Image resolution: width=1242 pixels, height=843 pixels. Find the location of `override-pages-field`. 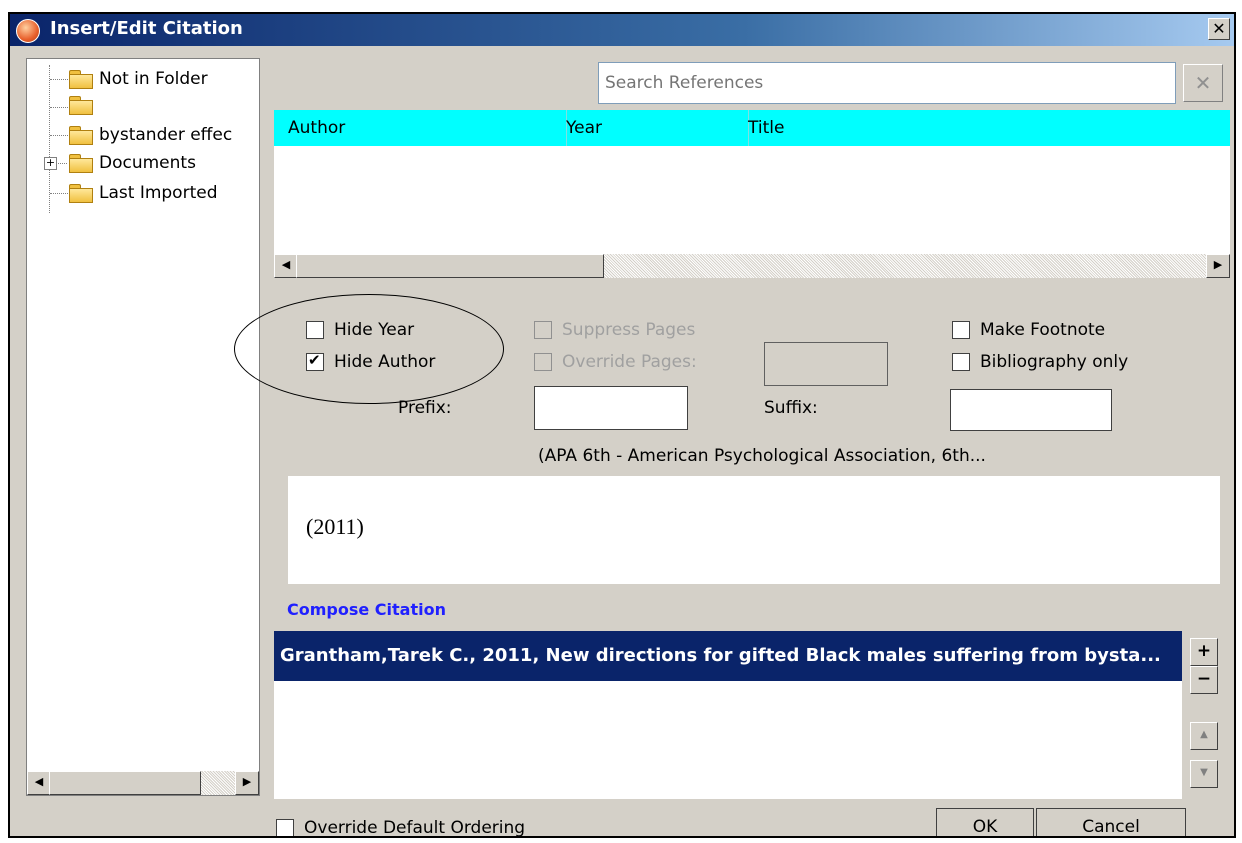

override-pages-field is located at coordinates (826, 364).